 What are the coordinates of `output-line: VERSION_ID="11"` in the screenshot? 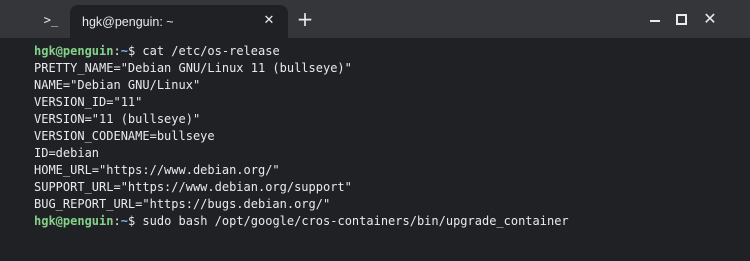 It's located at (88, 102).